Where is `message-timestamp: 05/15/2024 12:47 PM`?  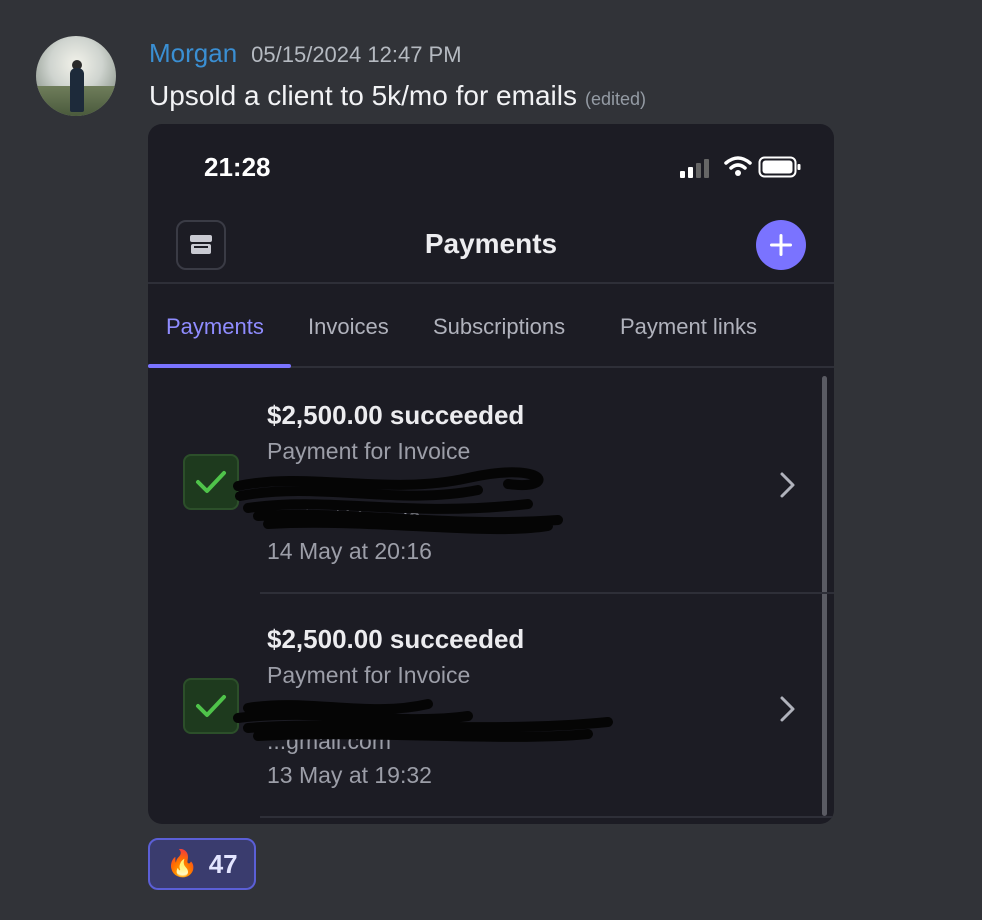
message-timestamp: 05/15/2024 12:47 PM is located at coordinates (356, 54).